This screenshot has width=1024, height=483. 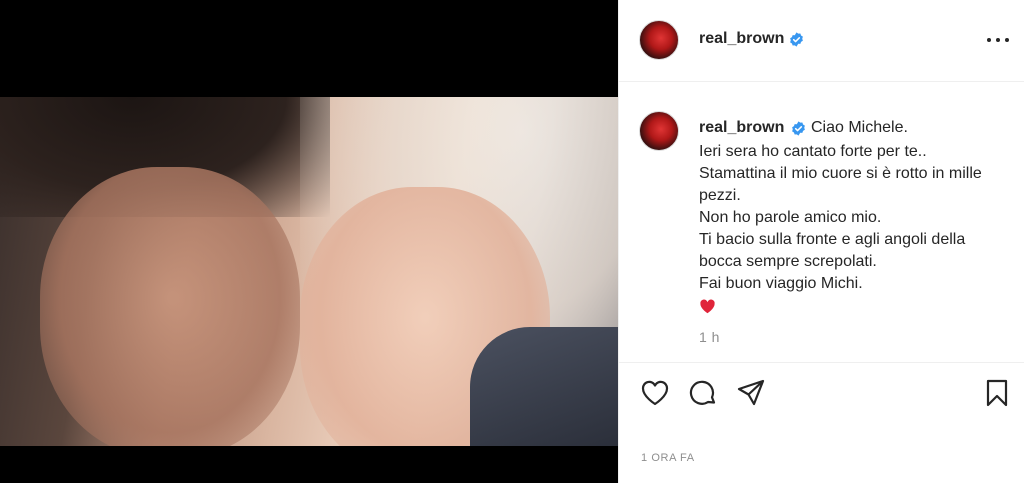 What do you see at coordinates (790, 217) in the screenshot?
I see `caption-line: Non ho parole amico mio.` at bounding box center [790, 217].